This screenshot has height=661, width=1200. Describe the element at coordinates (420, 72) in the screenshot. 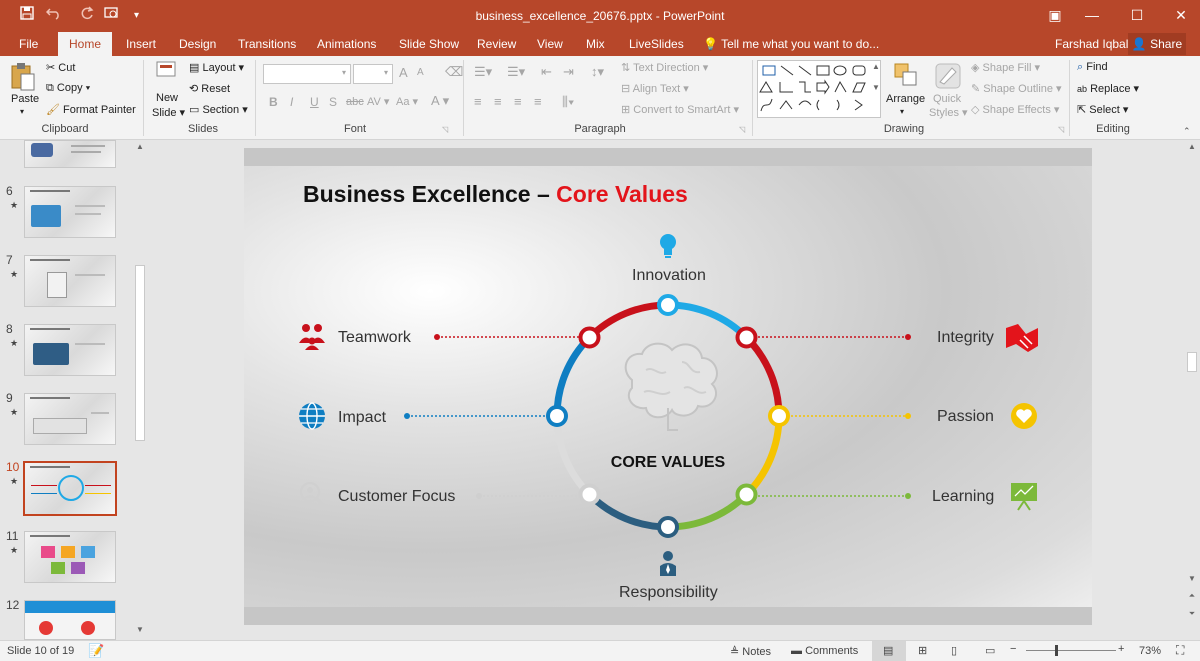

I see `shrink-font-button: A` at that location.